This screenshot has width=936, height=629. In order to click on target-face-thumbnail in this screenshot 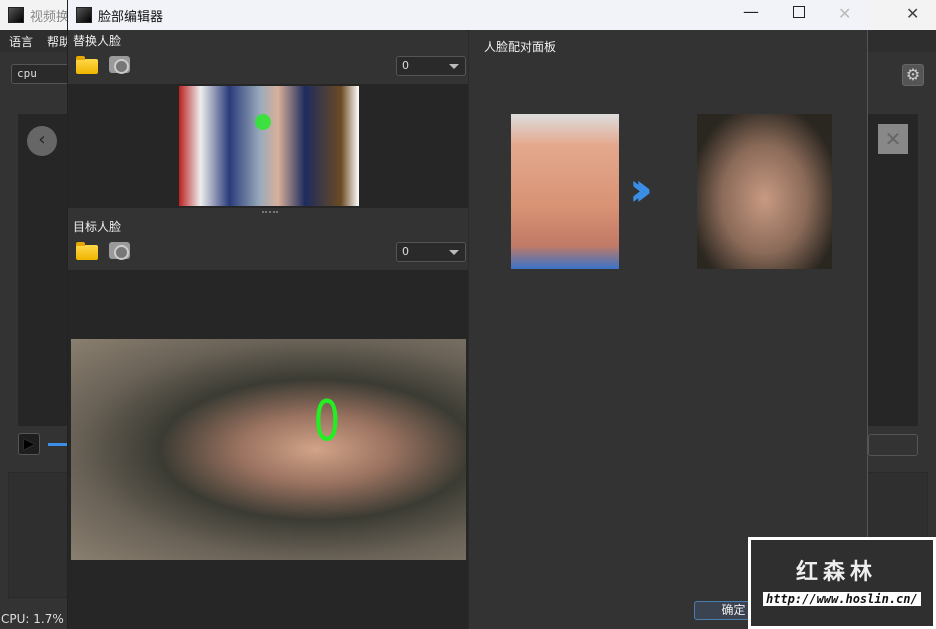, I will do `click(764, 191)`.